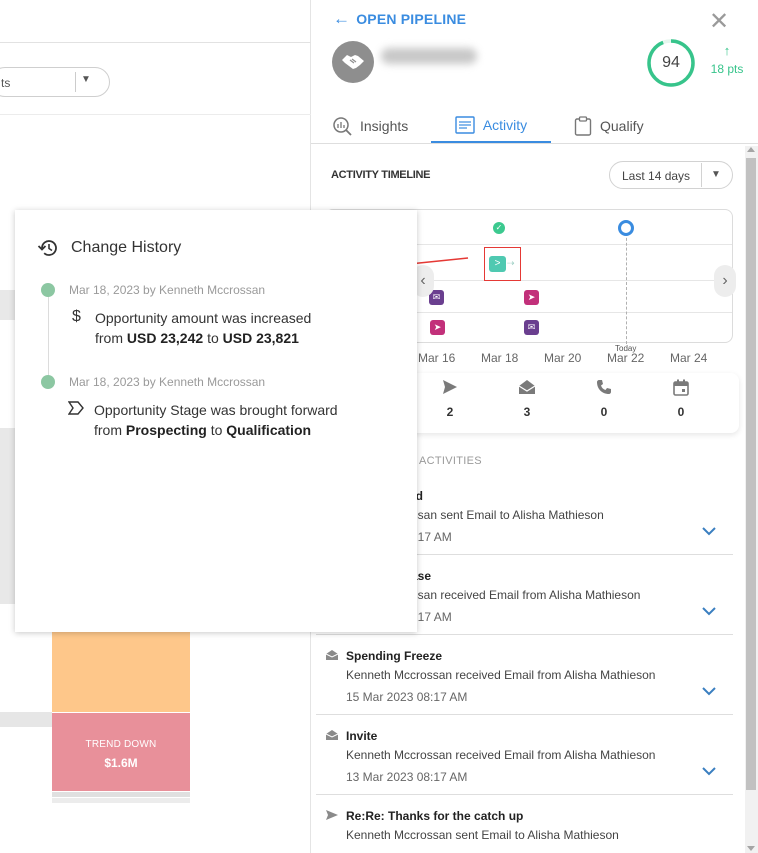 The height and width of the screenshot is (853, 758). I want to click on envelope-open-icon, so click(527, 388).